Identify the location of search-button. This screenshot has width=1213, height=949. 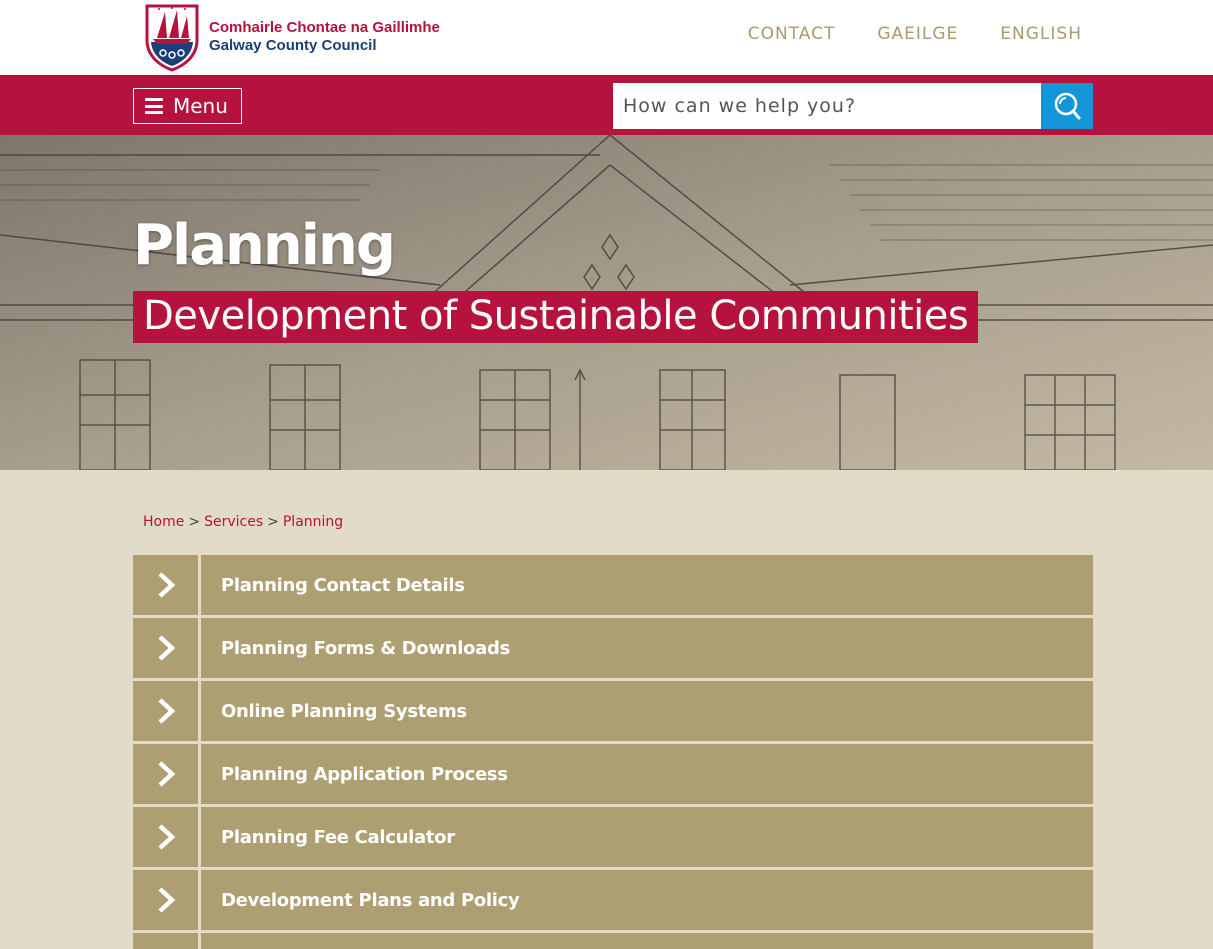
(1067, 106).